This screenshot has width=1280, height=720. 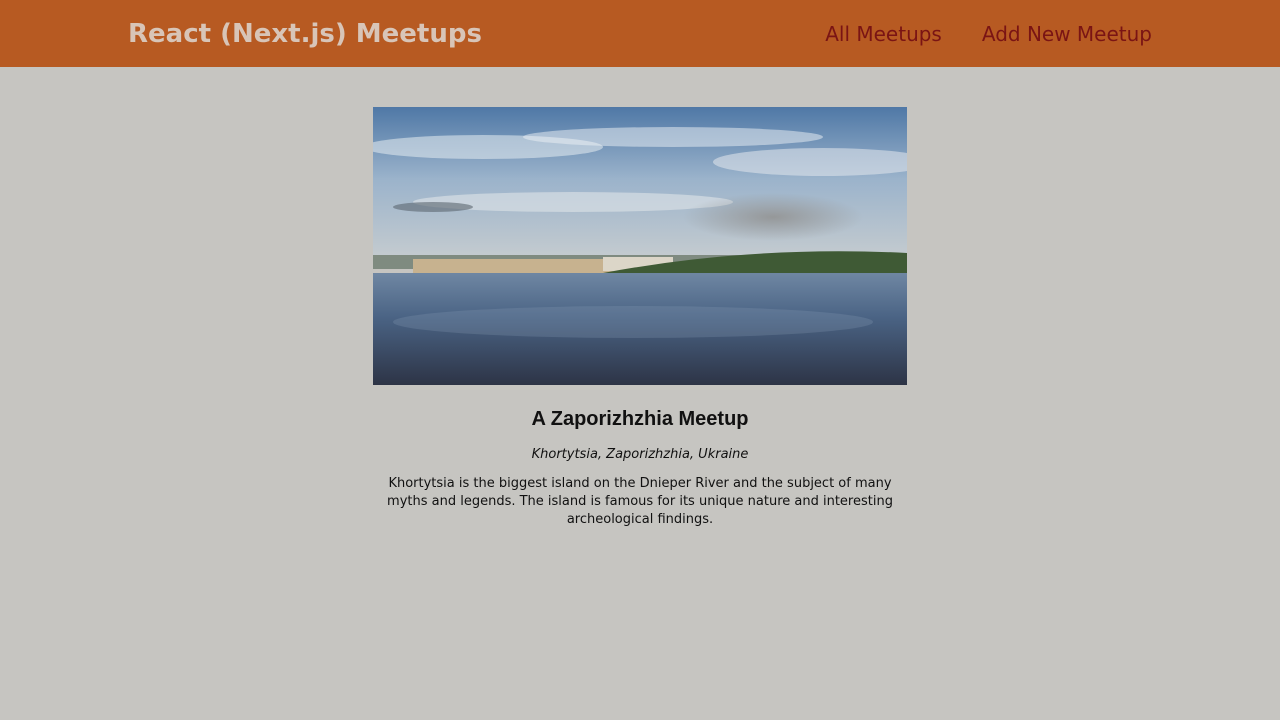 I want to click on meetup-title: A Zaporizhzhia Meetup, so click(x=640, y=419).